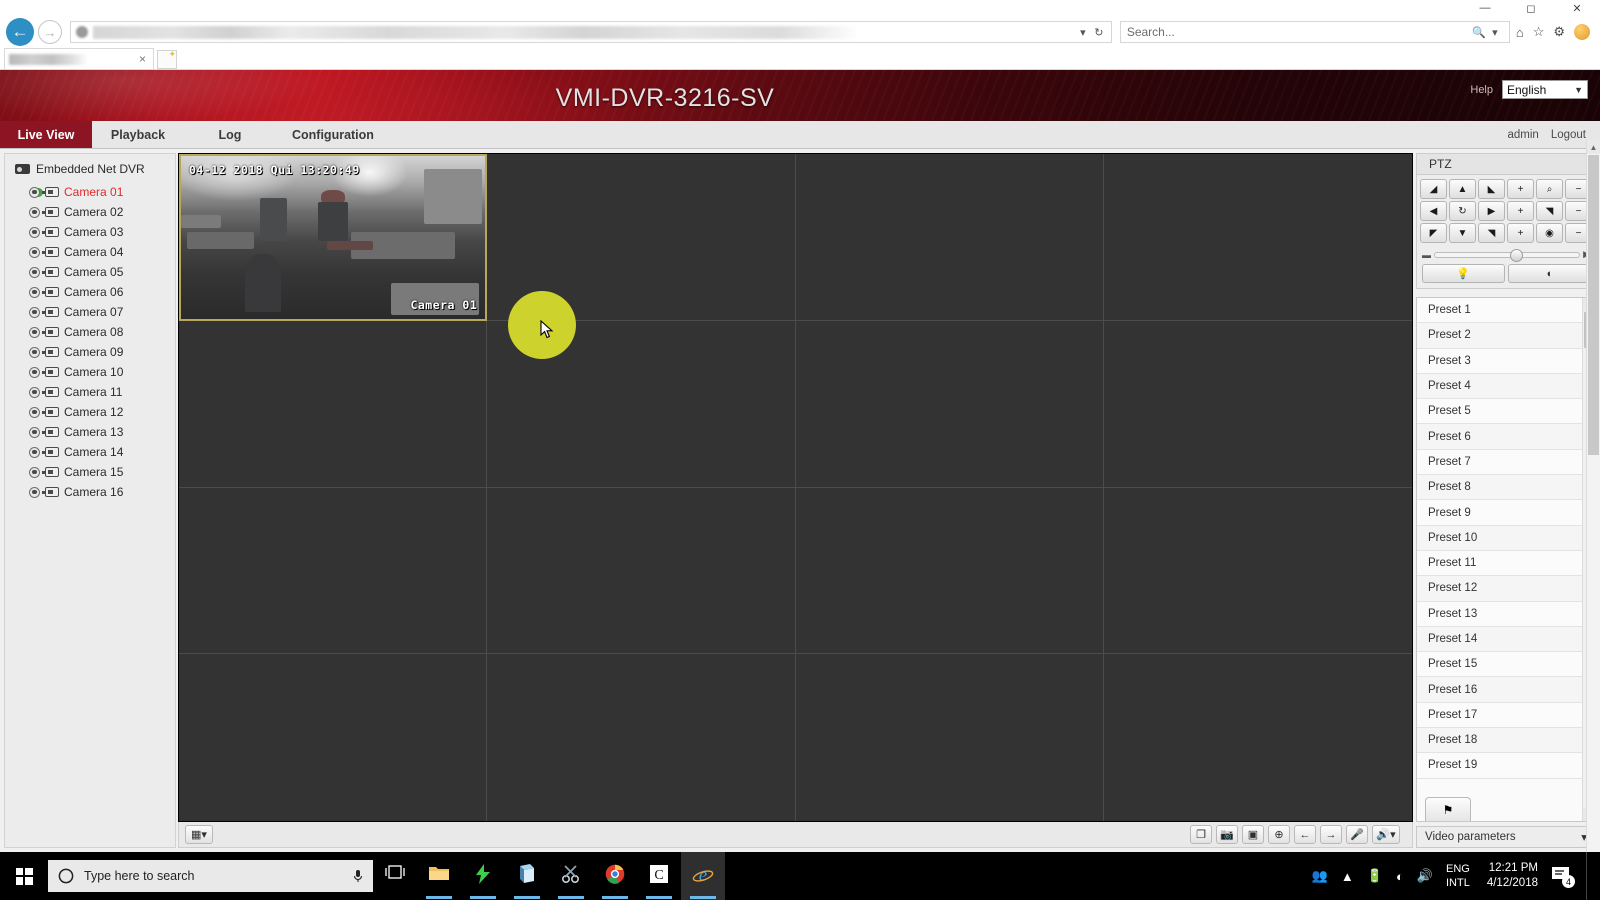 The width and height of the screenshot is (1600, 900). Describe the element at coordinates (50, 32) in the screenshot. I see `forward-arrow-icon: →` at that location.